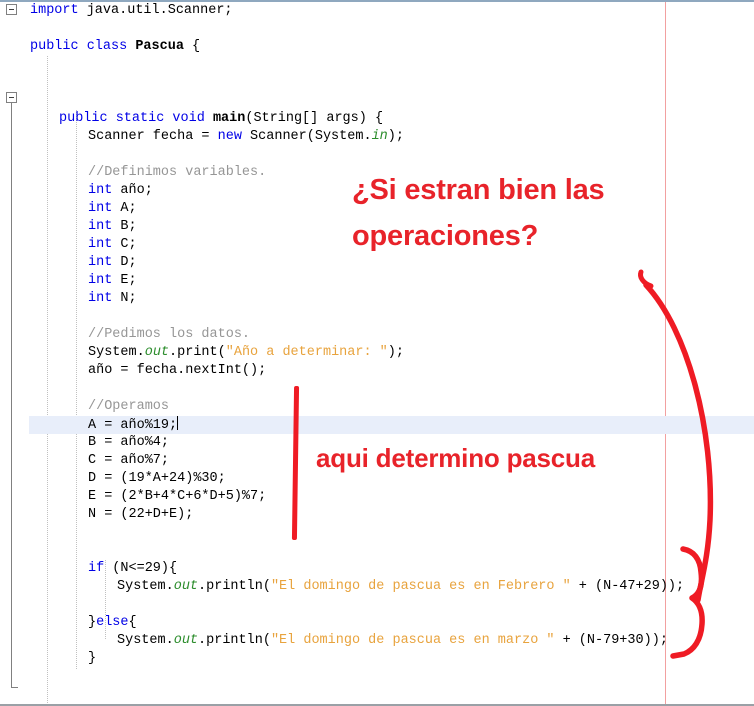 The image size is (754, 706). I want to click on code-token-fld: in, so click(379, 136).